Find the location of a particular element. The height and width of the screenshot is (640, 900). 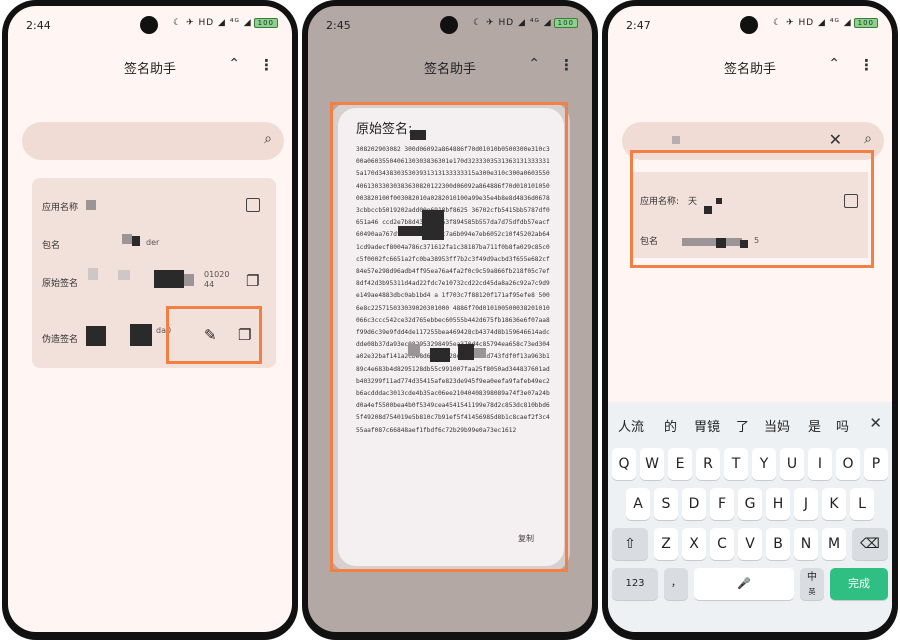

backspace-key: ⌫ is located at coordinates (870, 544).